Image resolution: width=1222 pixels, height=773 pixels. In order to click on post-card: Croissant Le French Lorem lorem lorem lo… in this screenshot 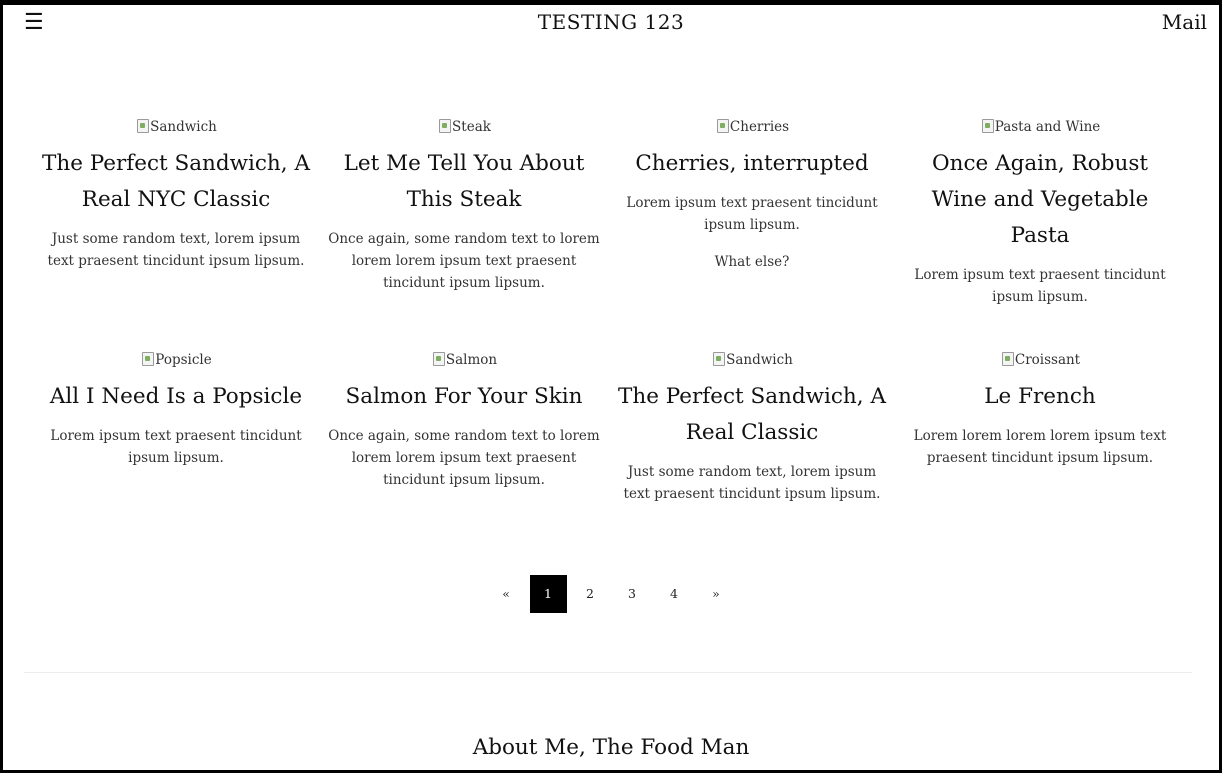, I will do `click(1040, 409)`.